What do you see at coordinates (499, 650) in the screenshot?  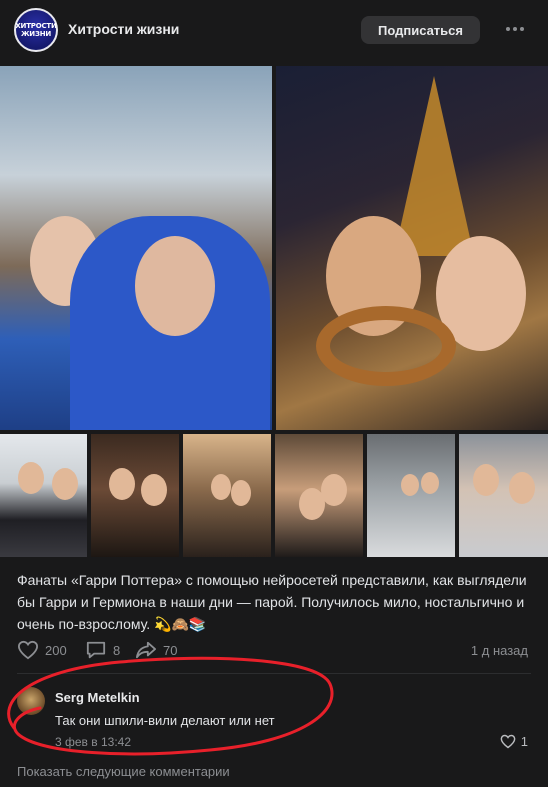 I see `post-time: 1 д назад` at bounding box center [499, 650].